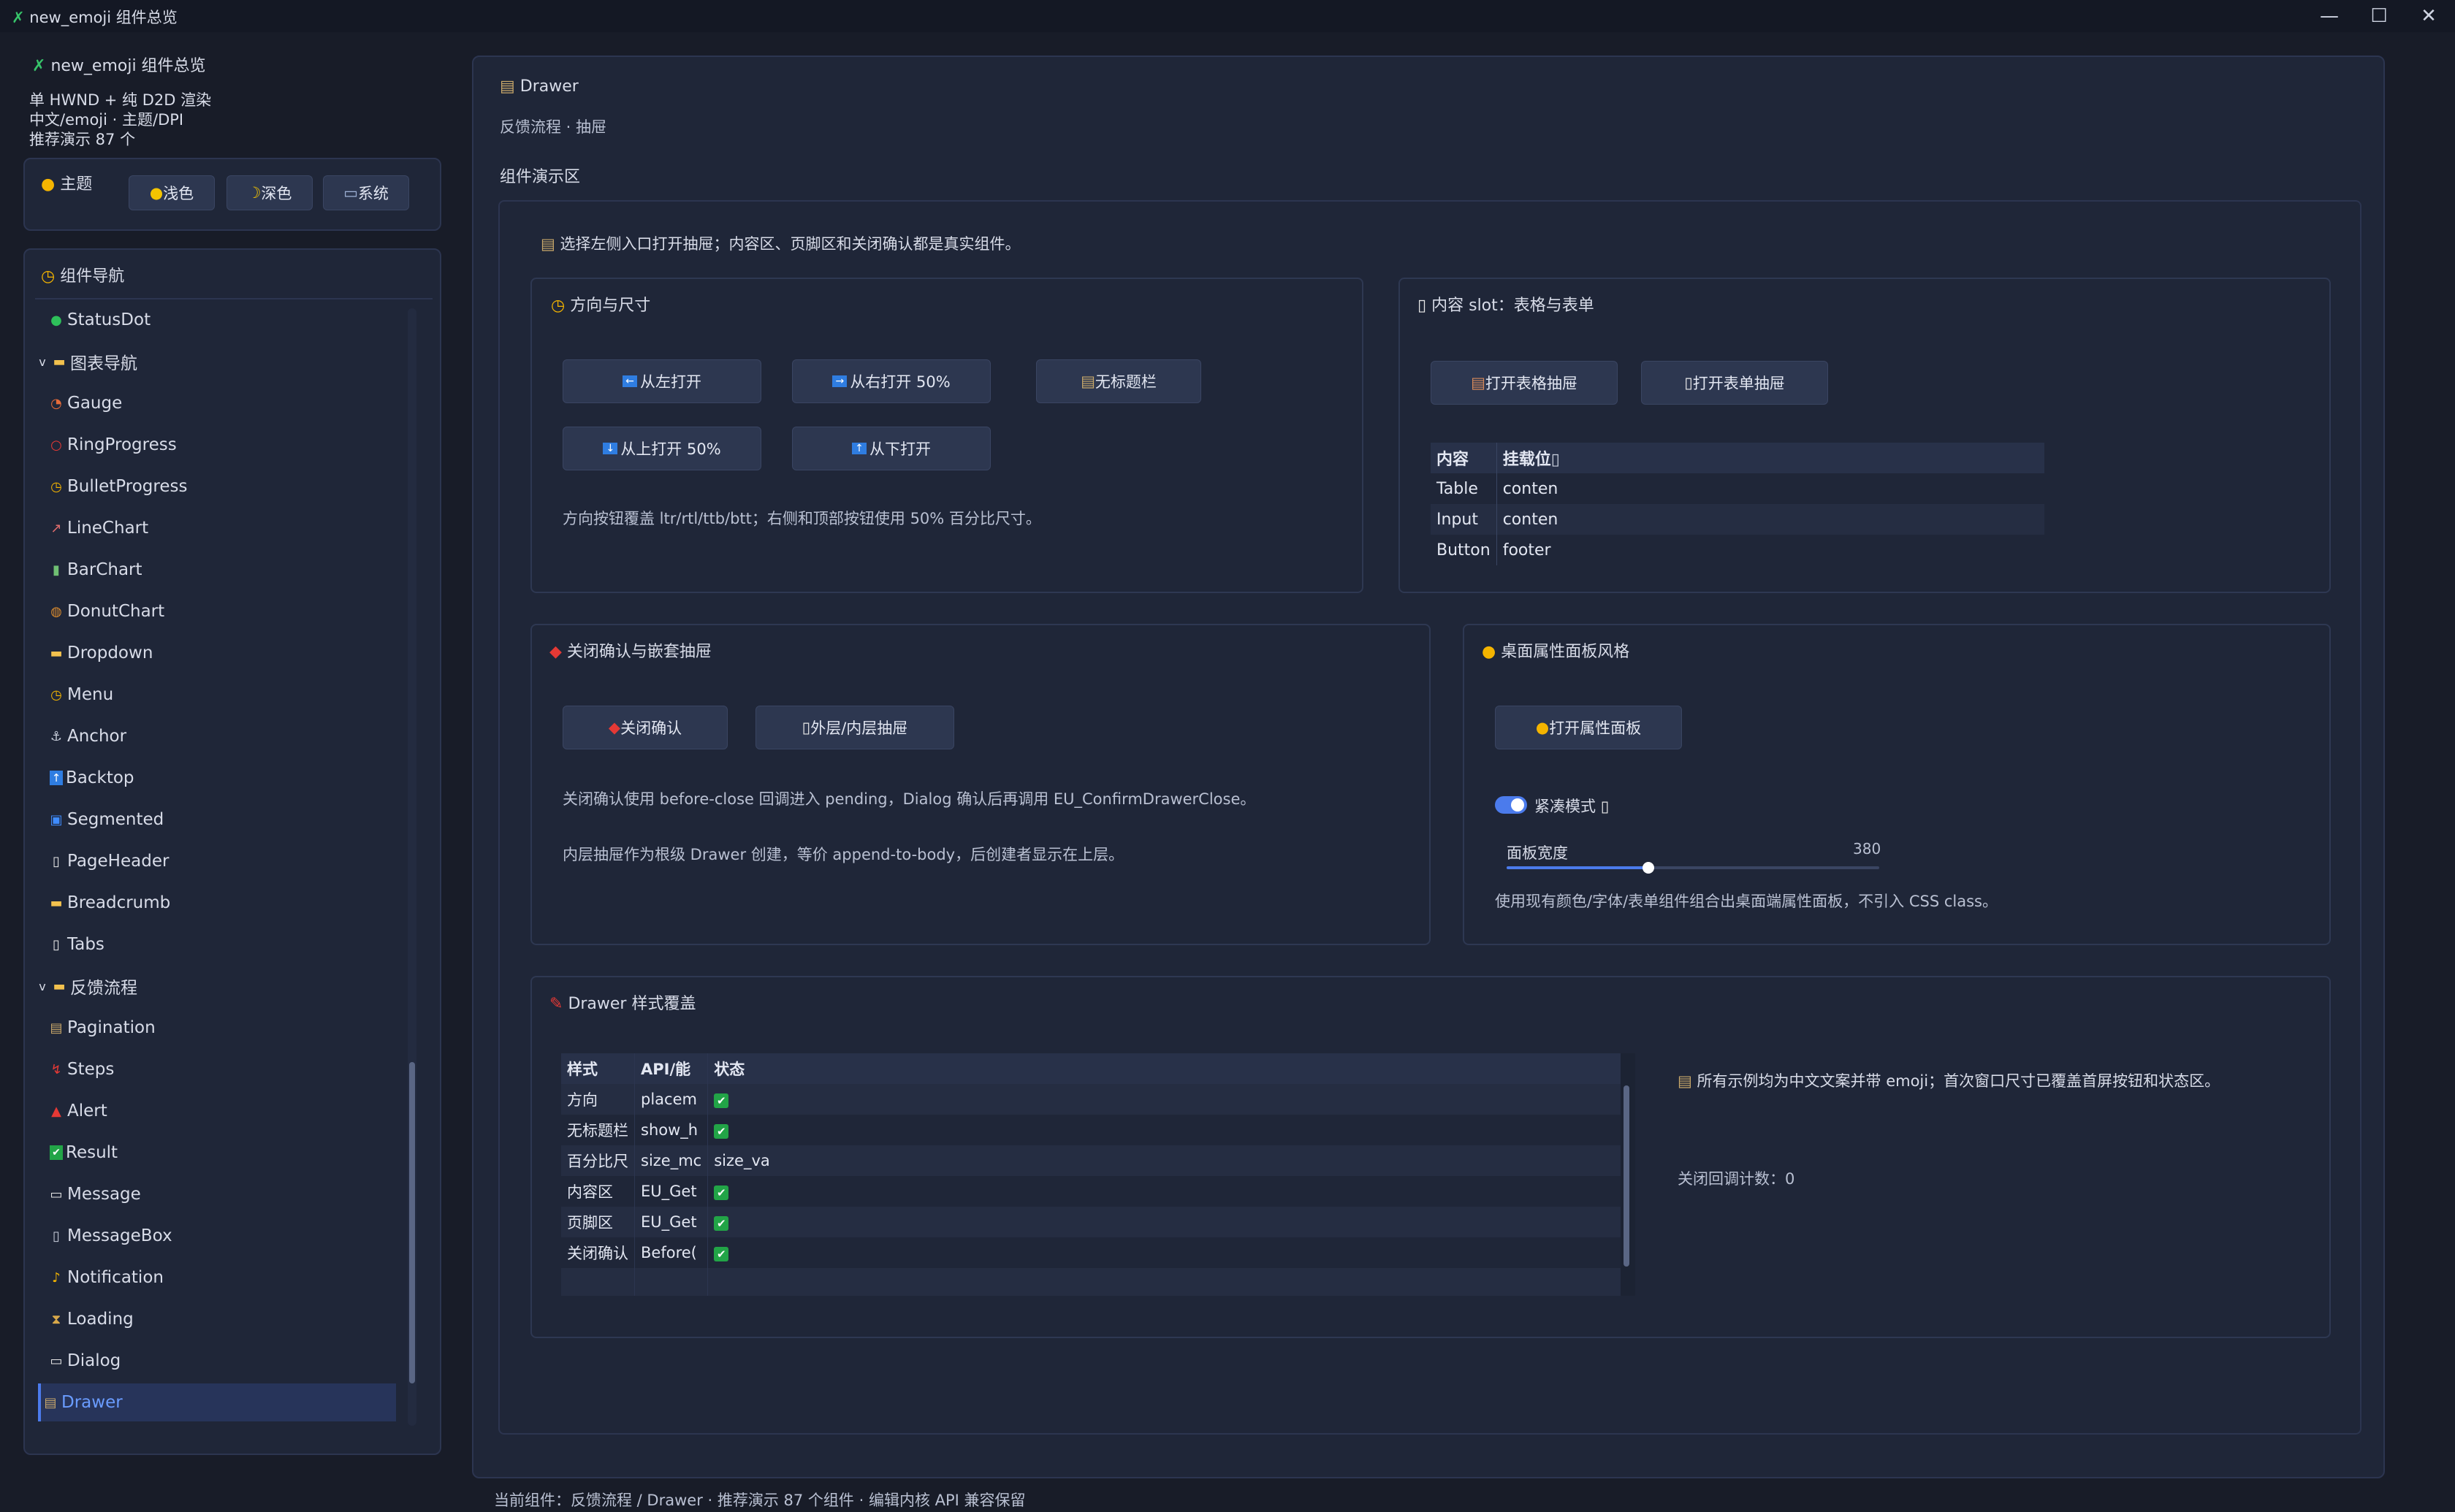 The width and height of the screenshot is (2455, 1512). Describe the element at coordinates (1555, 460) in the screenshot. I see `column-resize-icon: ▯` at that location.